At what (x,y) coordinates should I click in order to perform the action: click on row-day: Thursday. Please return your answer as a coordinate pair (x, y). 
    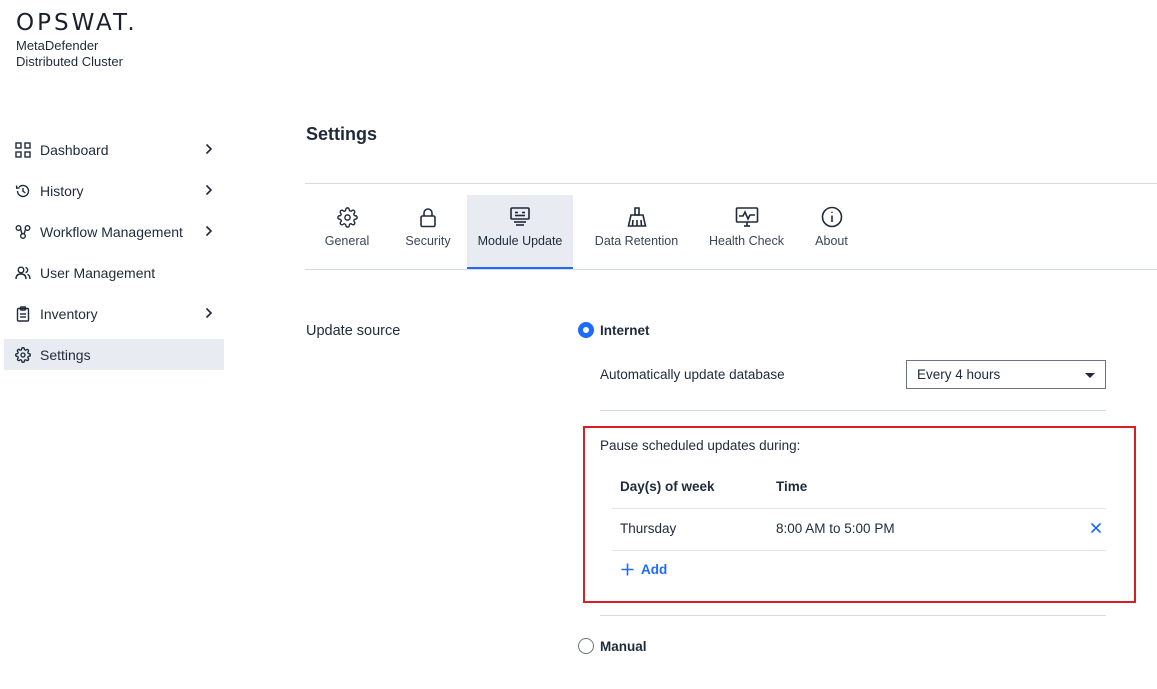
    Looking at the image, I should click on (648, 528).